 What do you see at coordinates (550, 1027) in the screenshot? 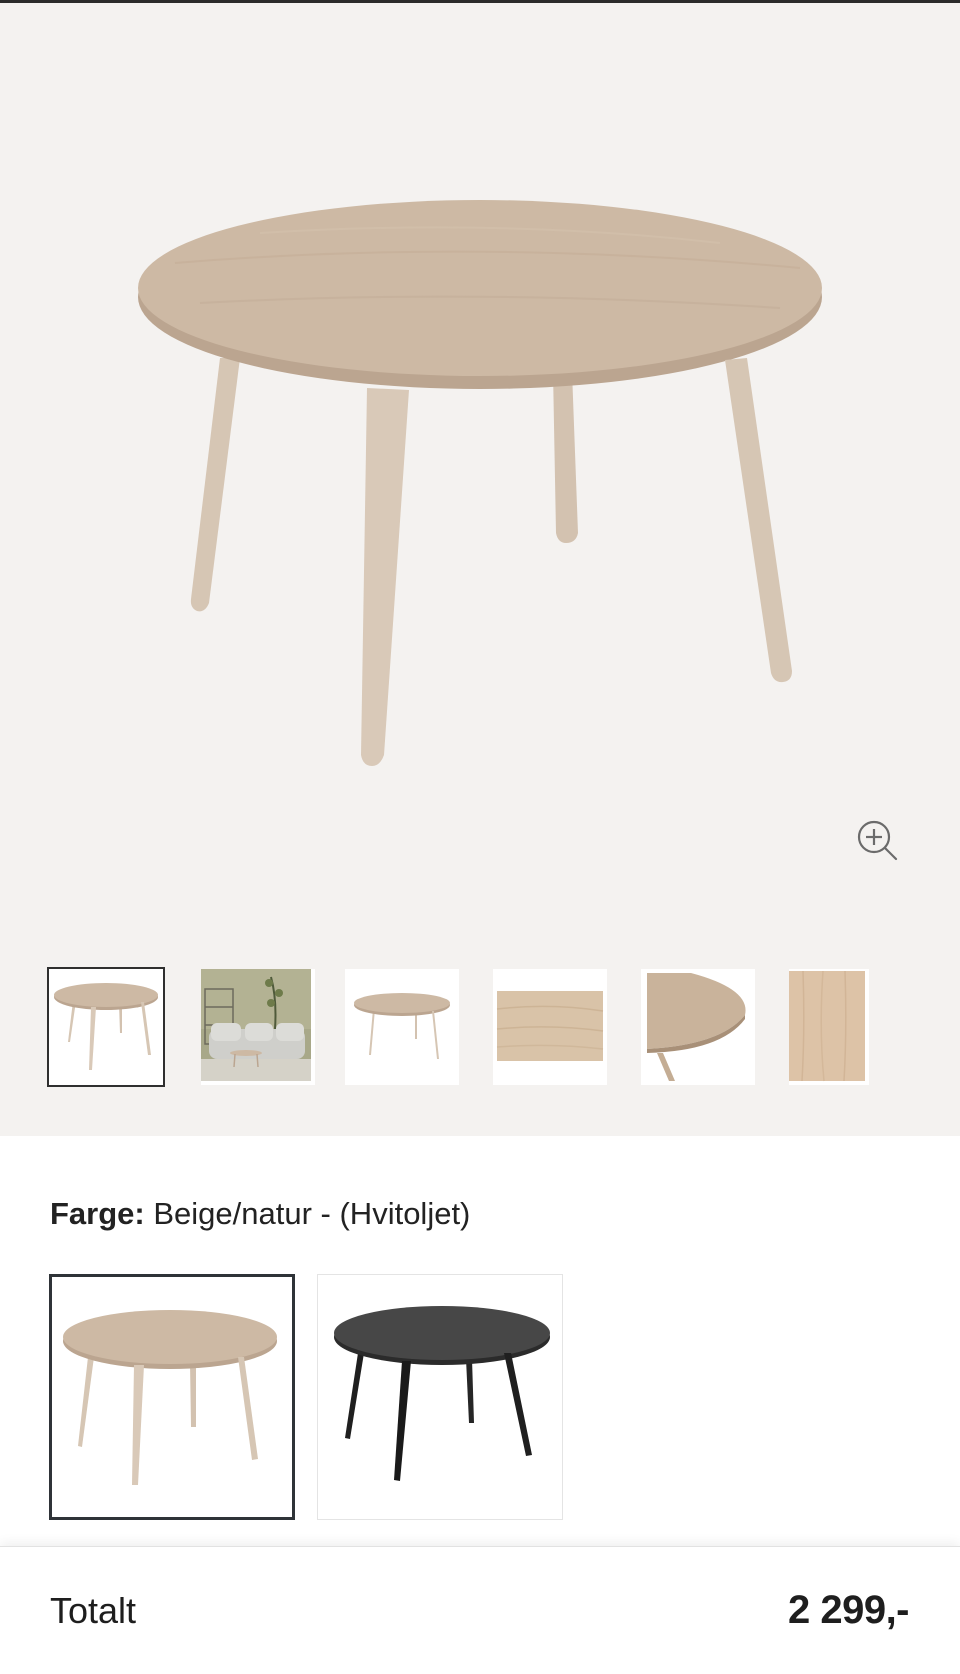
I see `thumbnail-wood-texture` at bounding box center [550, 1027].